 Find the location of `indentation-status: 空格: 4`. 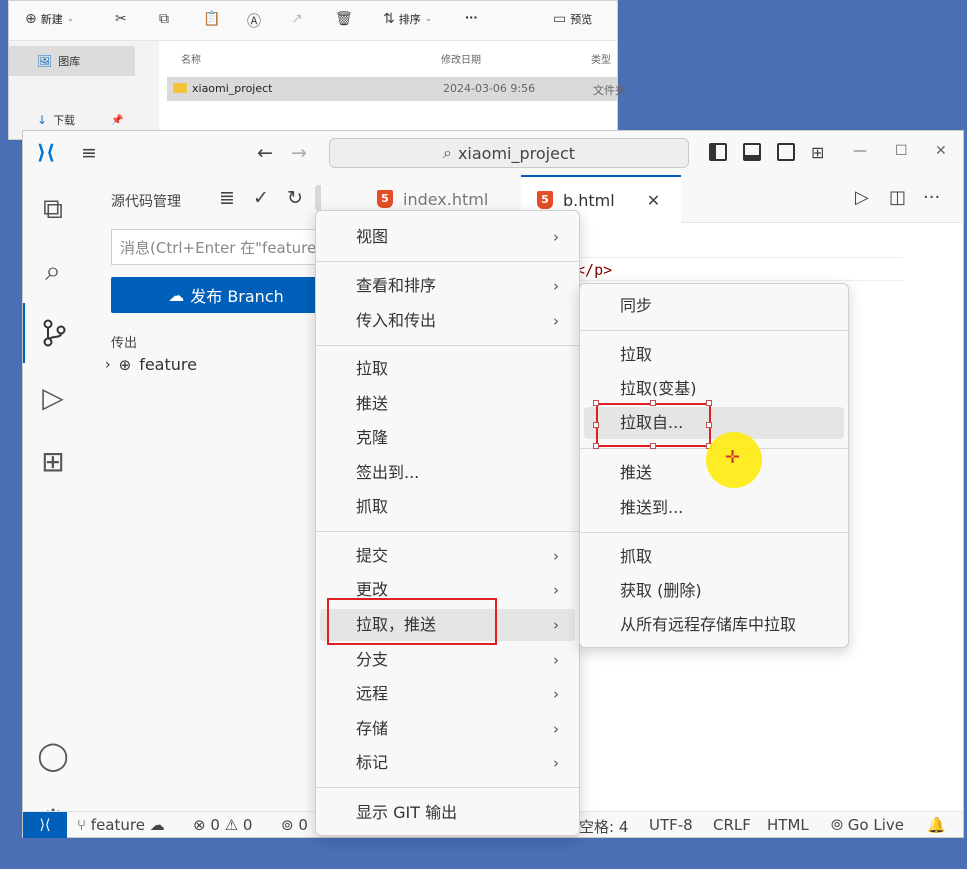

indentation-status: 空格: 4 is located at coordinates (603, 826).